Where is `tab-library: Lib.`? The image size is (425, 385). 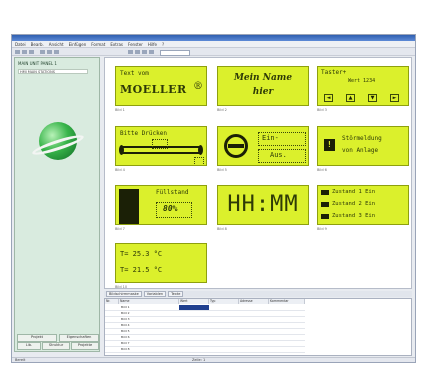 tab-library: Lib. is located at coordinates (29, 346).